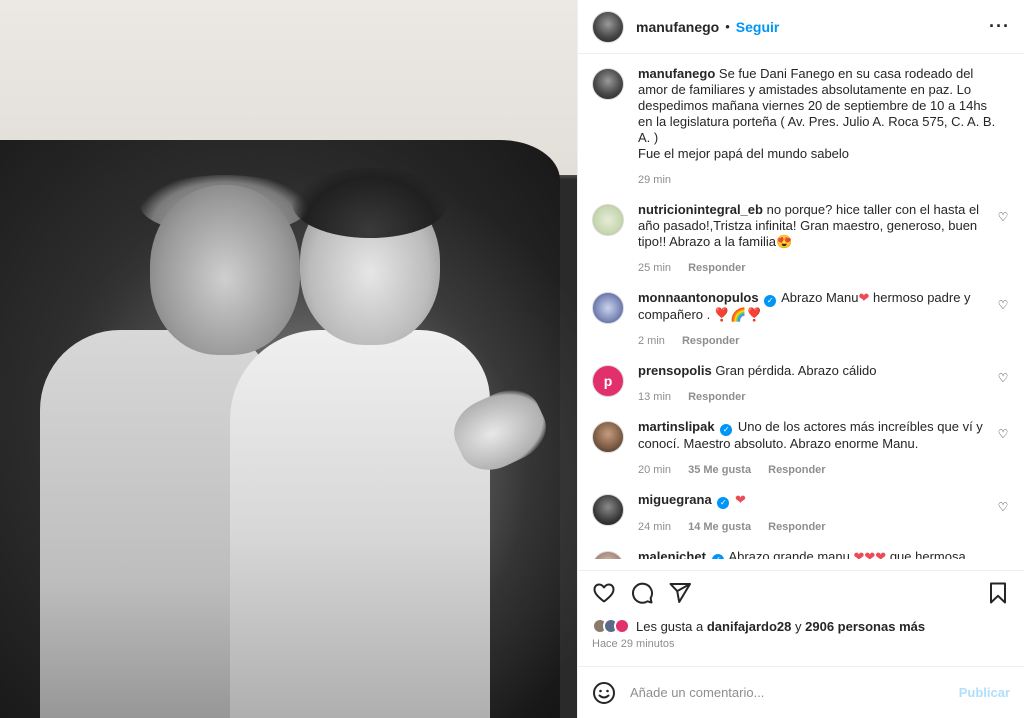 The height and width of the screenshot is (718, 1024). What do you see at coordinates (719, 470) in the screenshot?
I see `comment-likes-count: 35 Me gusta` at bounding box center [719, 470].